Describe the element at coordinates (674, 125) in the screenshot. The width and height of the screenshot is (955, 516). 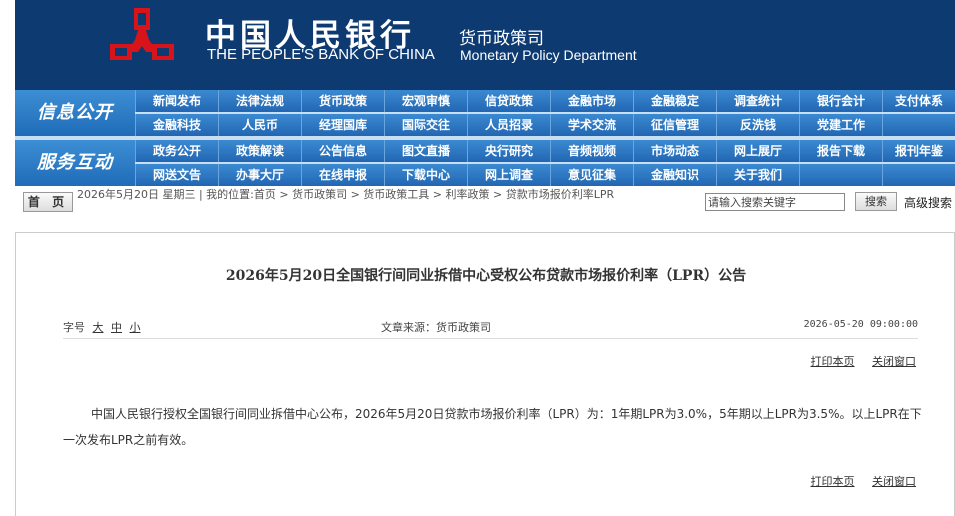
I see `nav-item: 征信管理` at that location.